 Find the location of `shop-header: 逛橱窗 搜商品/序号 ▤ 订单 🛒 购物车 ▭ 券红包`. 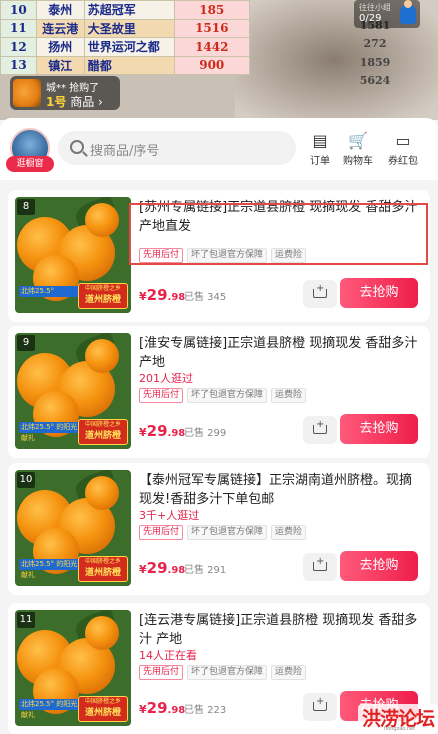

shop-header: 逛橱窗 搜商品/序号 ▤ 订单 🛒 购物车 ▭ 券红包 is located at coordinates (219, 149).